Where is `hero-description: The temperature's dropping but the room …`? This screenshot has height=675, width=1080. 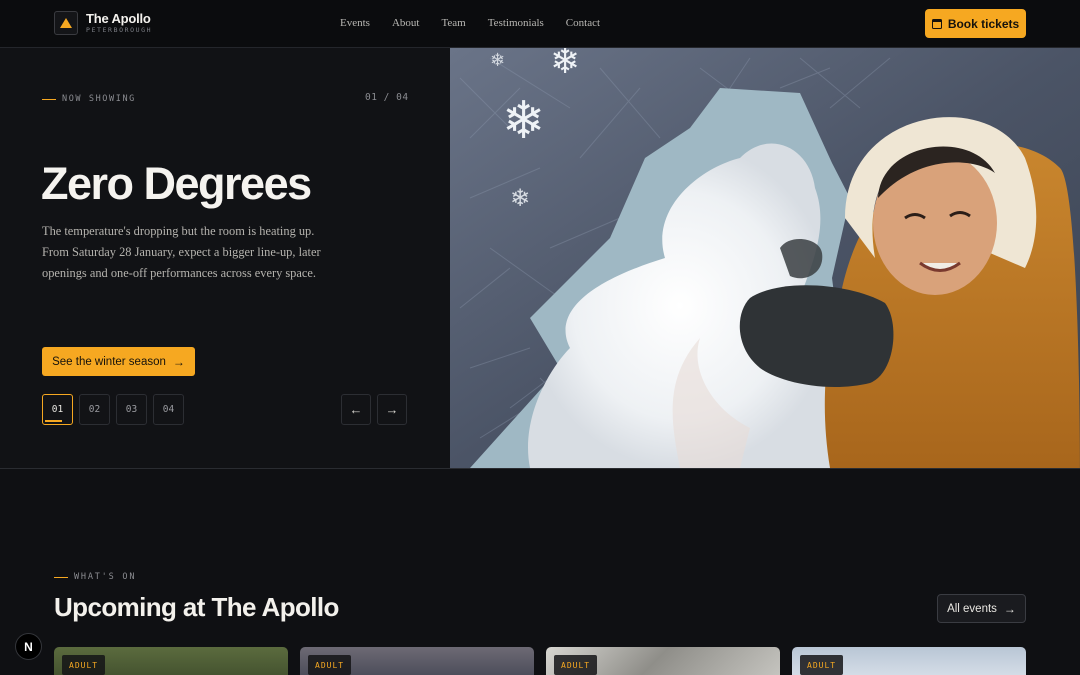
hero-description: The temperature's dropping but the room … is located at coordinates (181, 252).